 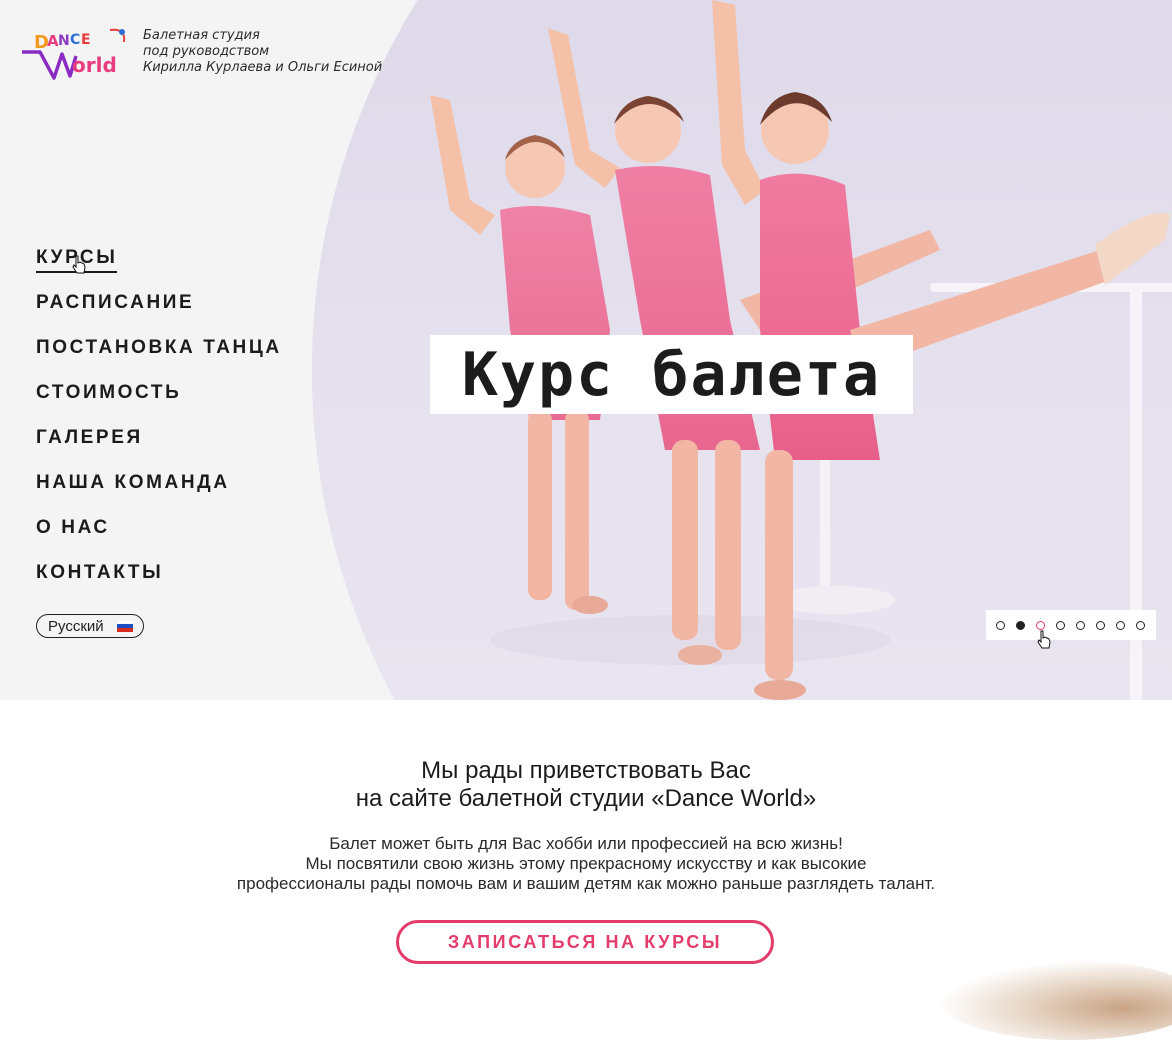 What do you see at coordinates (86, 40) in the screenshot?
I see `svg-text: E` at bounding box center [86, 40].